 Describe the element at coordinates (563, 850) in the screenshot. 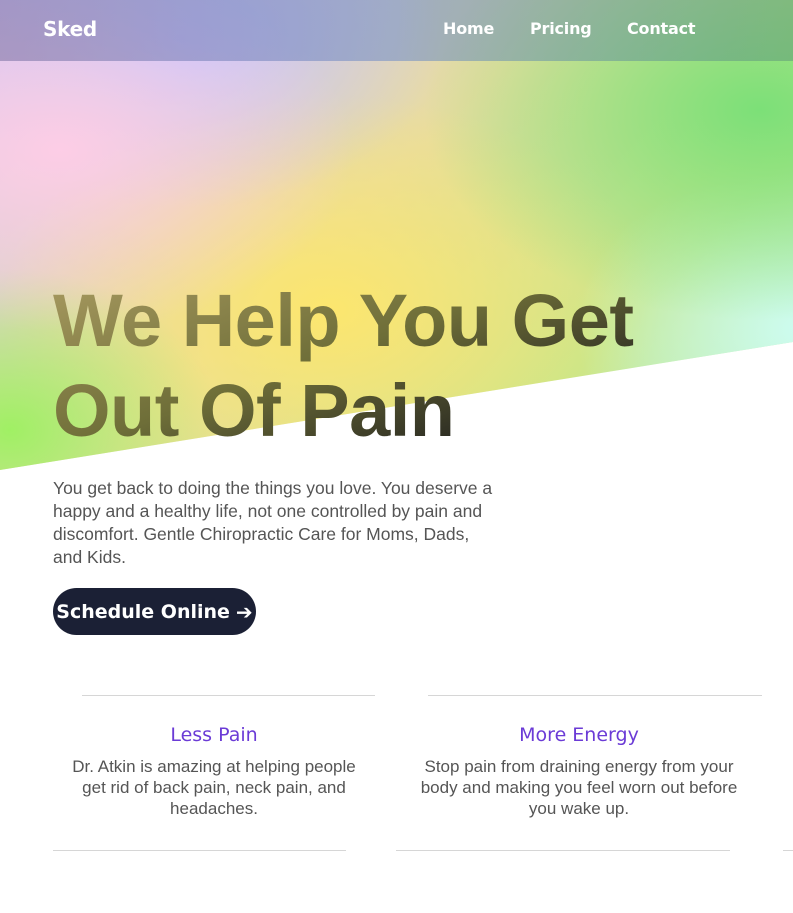

I see `divider-bottom-right` at that location.